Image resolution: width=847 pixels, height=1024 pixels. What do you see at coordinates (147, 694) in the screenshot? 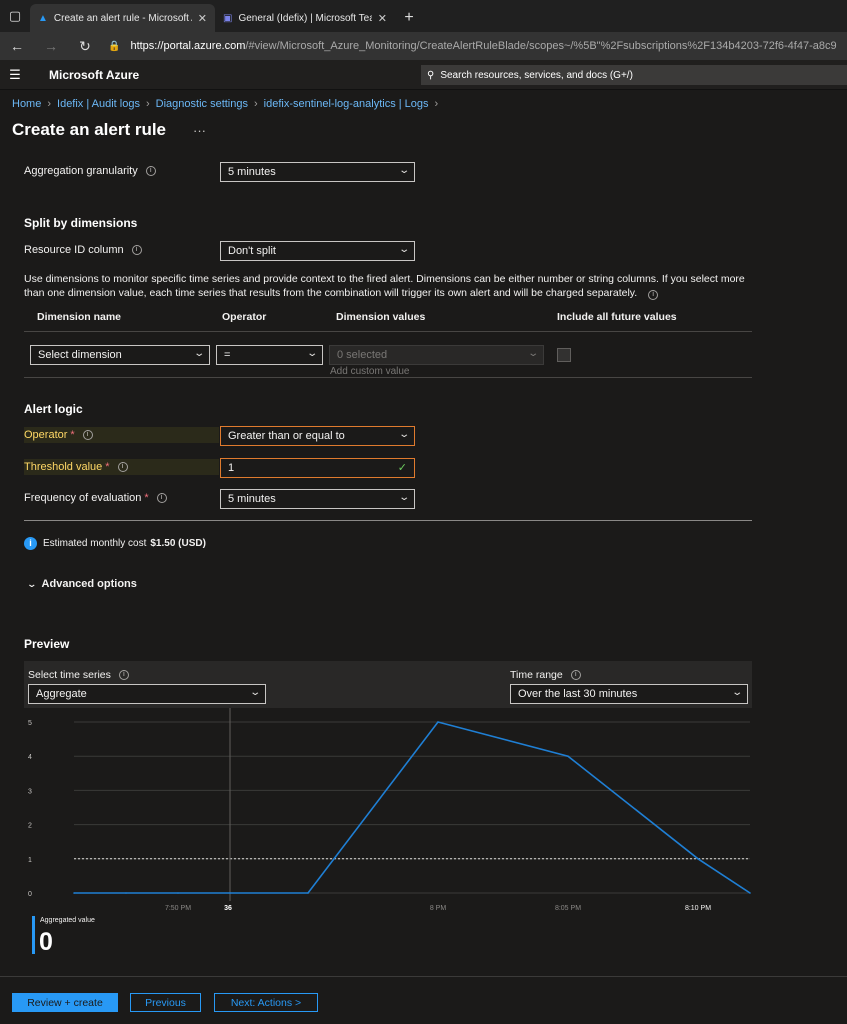
I see `time-series-dropdown: Aggregate ⌄` at bounding box center [147, 694].